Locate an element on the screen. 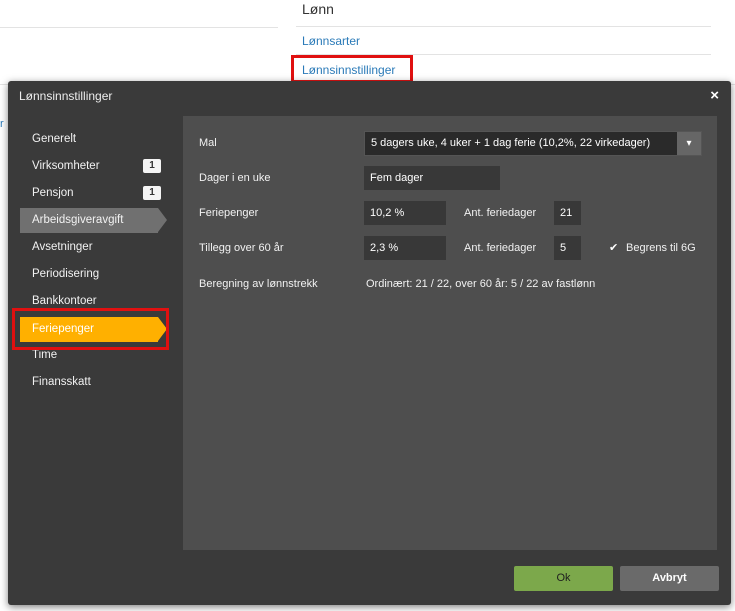 This screenshot has height=611, width=735. nav-item-avsetninger: Avsetninger is located at coordinates (89, 247).